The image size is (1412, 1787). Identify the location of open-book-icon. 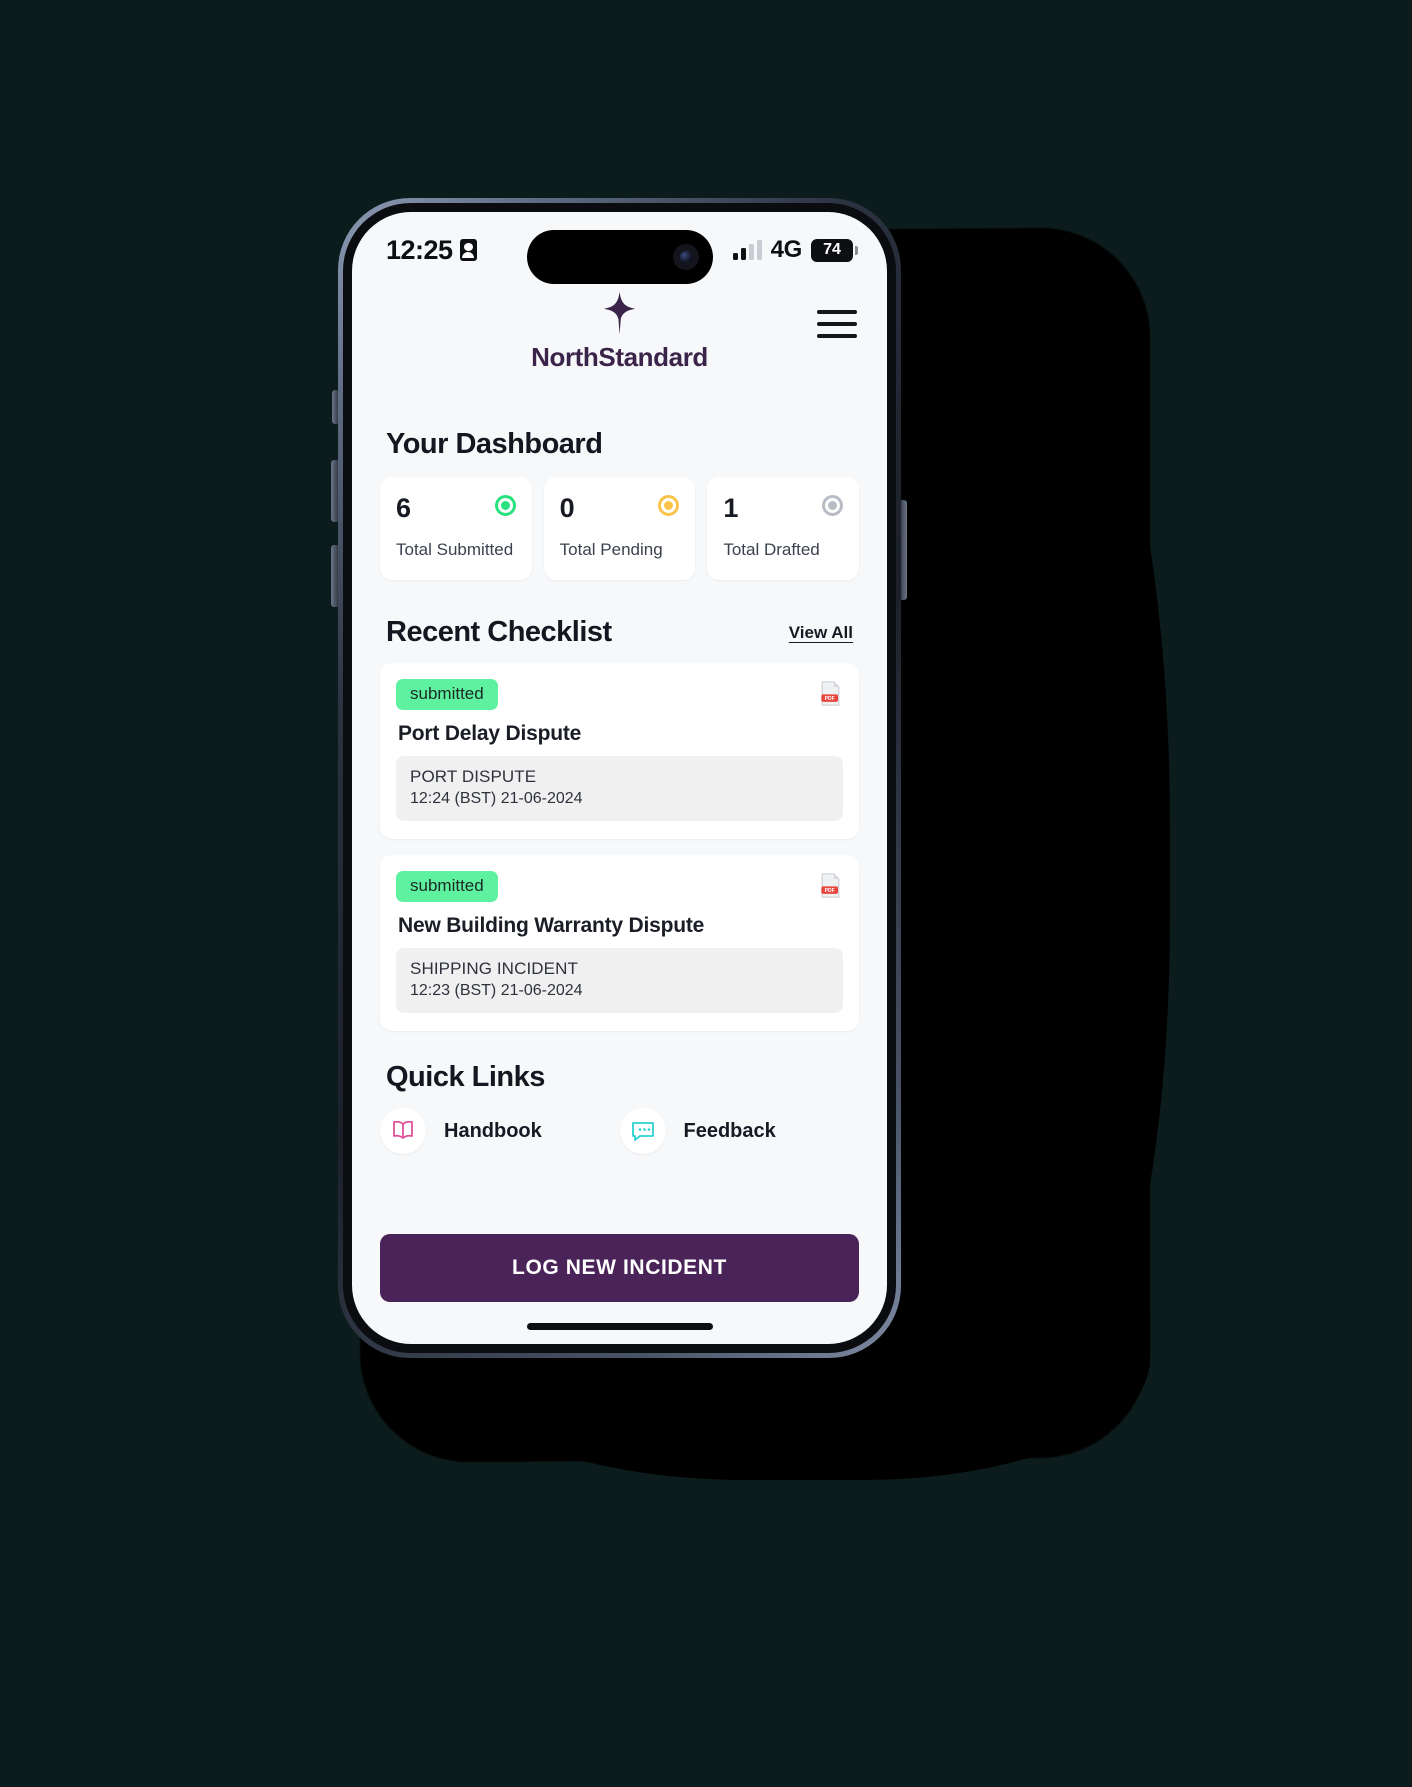
(403, 1131).